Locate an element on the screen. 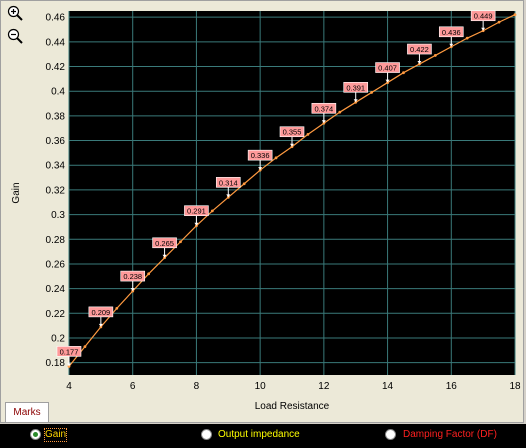 Image resolution: width=526 pixels, height=448 pixels. annotation-label: 0.422 is located at coordinates (419, 49).